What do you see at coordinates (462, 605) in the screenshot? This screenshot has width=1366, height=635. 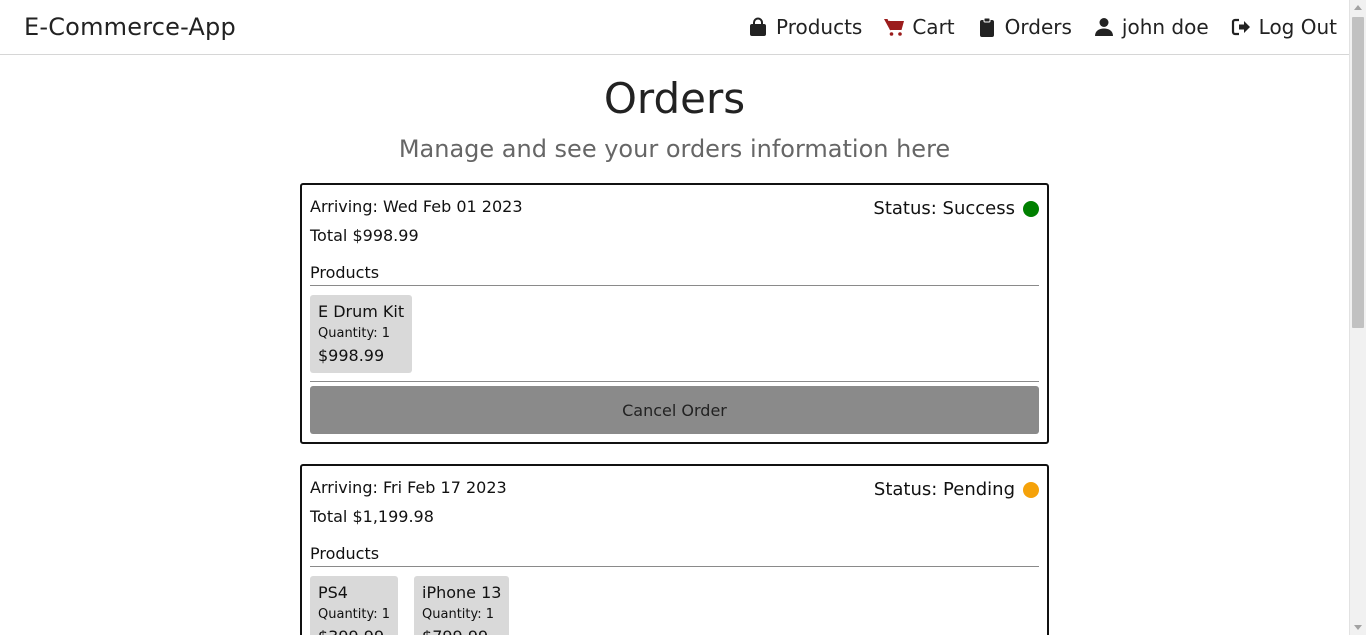 I see `product-item: iPhone 13 Quantity: 1 $799.99` at bounding box center [462, 605].